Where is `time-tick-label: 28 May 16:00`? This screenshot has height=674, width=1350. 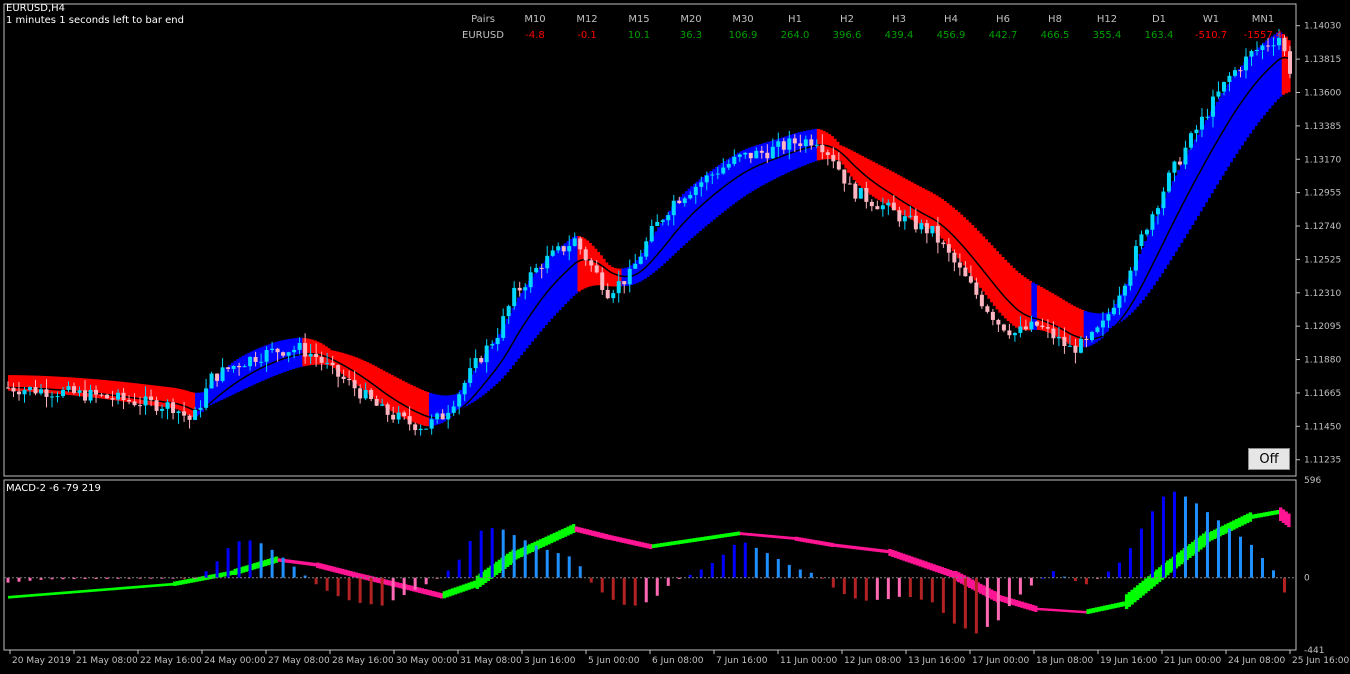
time-tick-label: 28 May 16:00 is located at coordinates (363, 661).